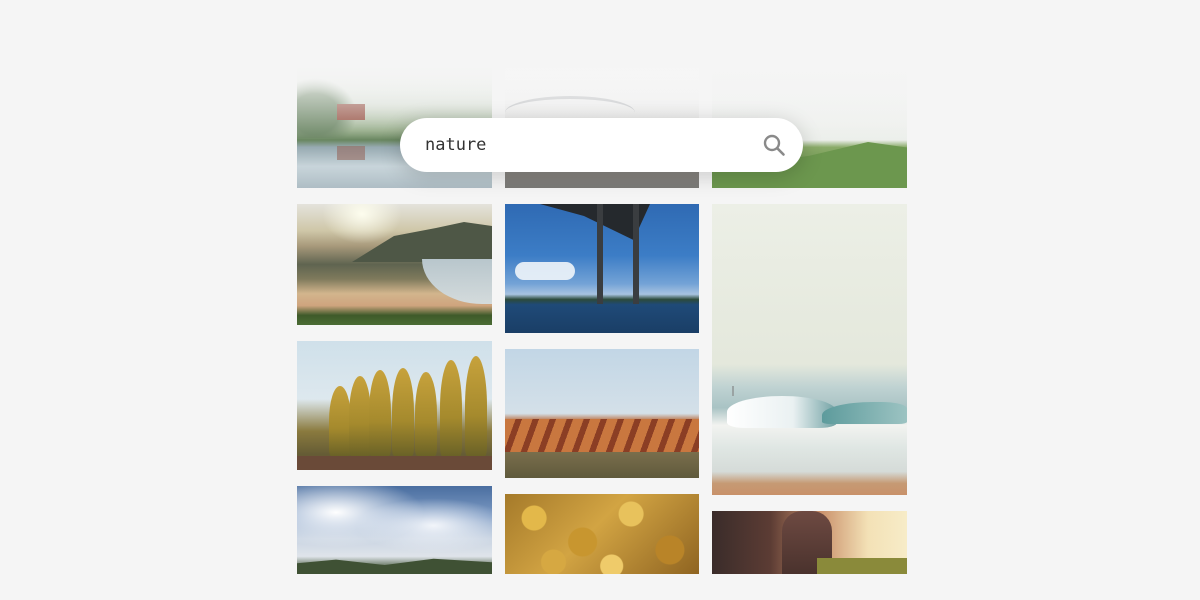 The width and height of the screenshot is (1200, 600). Describe the element at coordinates (809, 349) in the screenshot. I see `surfing-wave-photo` at that location.